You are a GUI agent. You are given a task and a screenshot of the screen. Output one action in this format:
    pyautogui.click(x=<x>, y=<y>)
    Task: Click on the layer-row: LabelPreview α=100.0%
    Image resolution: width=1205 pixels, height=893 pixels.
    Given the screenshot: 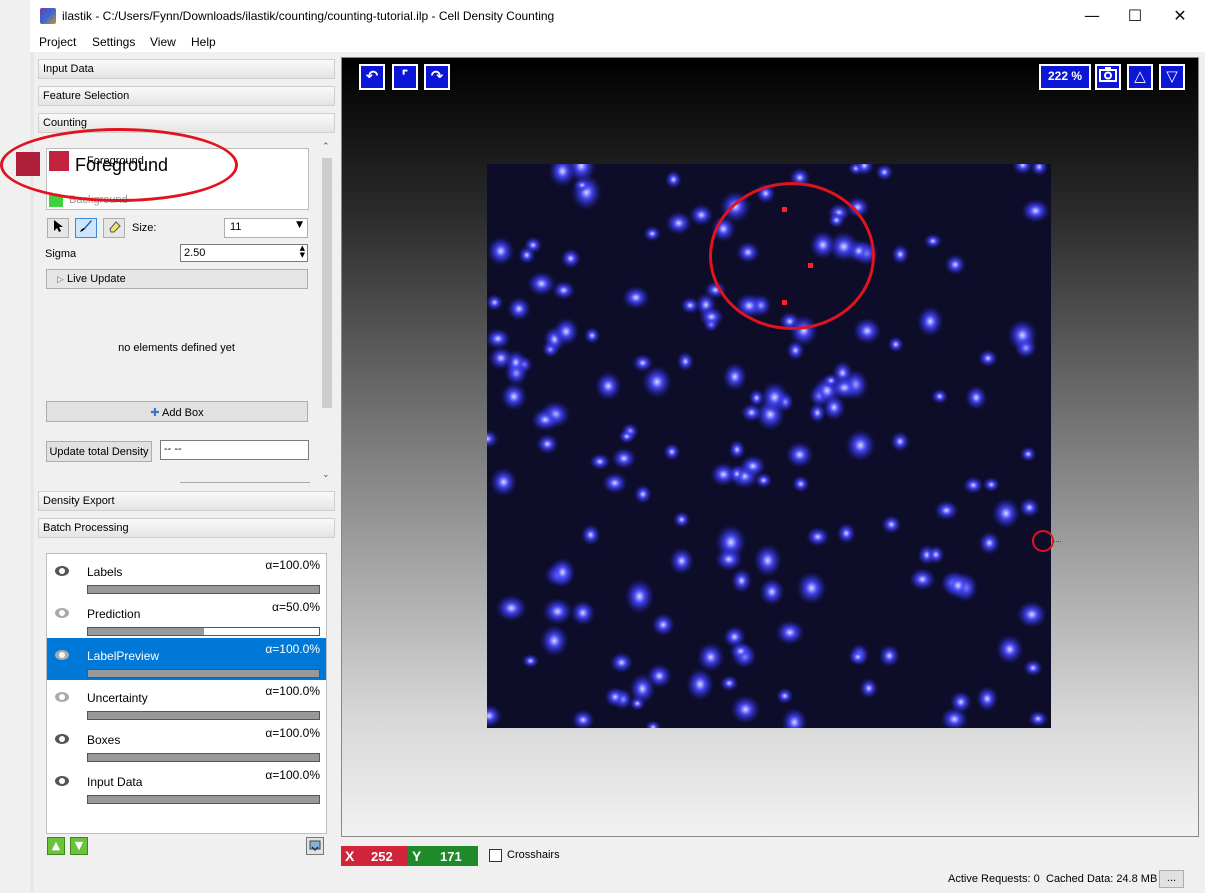 What is the action you would take?
    pyautogui.click(x=186, y=659)
    